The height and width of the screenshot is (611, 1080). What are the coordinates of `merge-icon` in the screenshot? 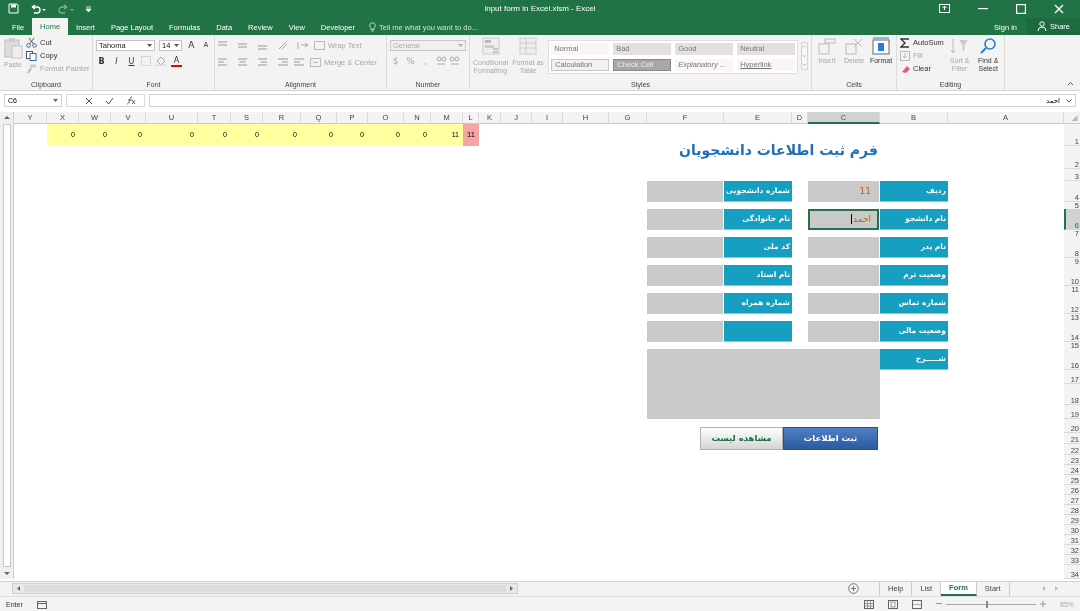 It's located at (315, 63).